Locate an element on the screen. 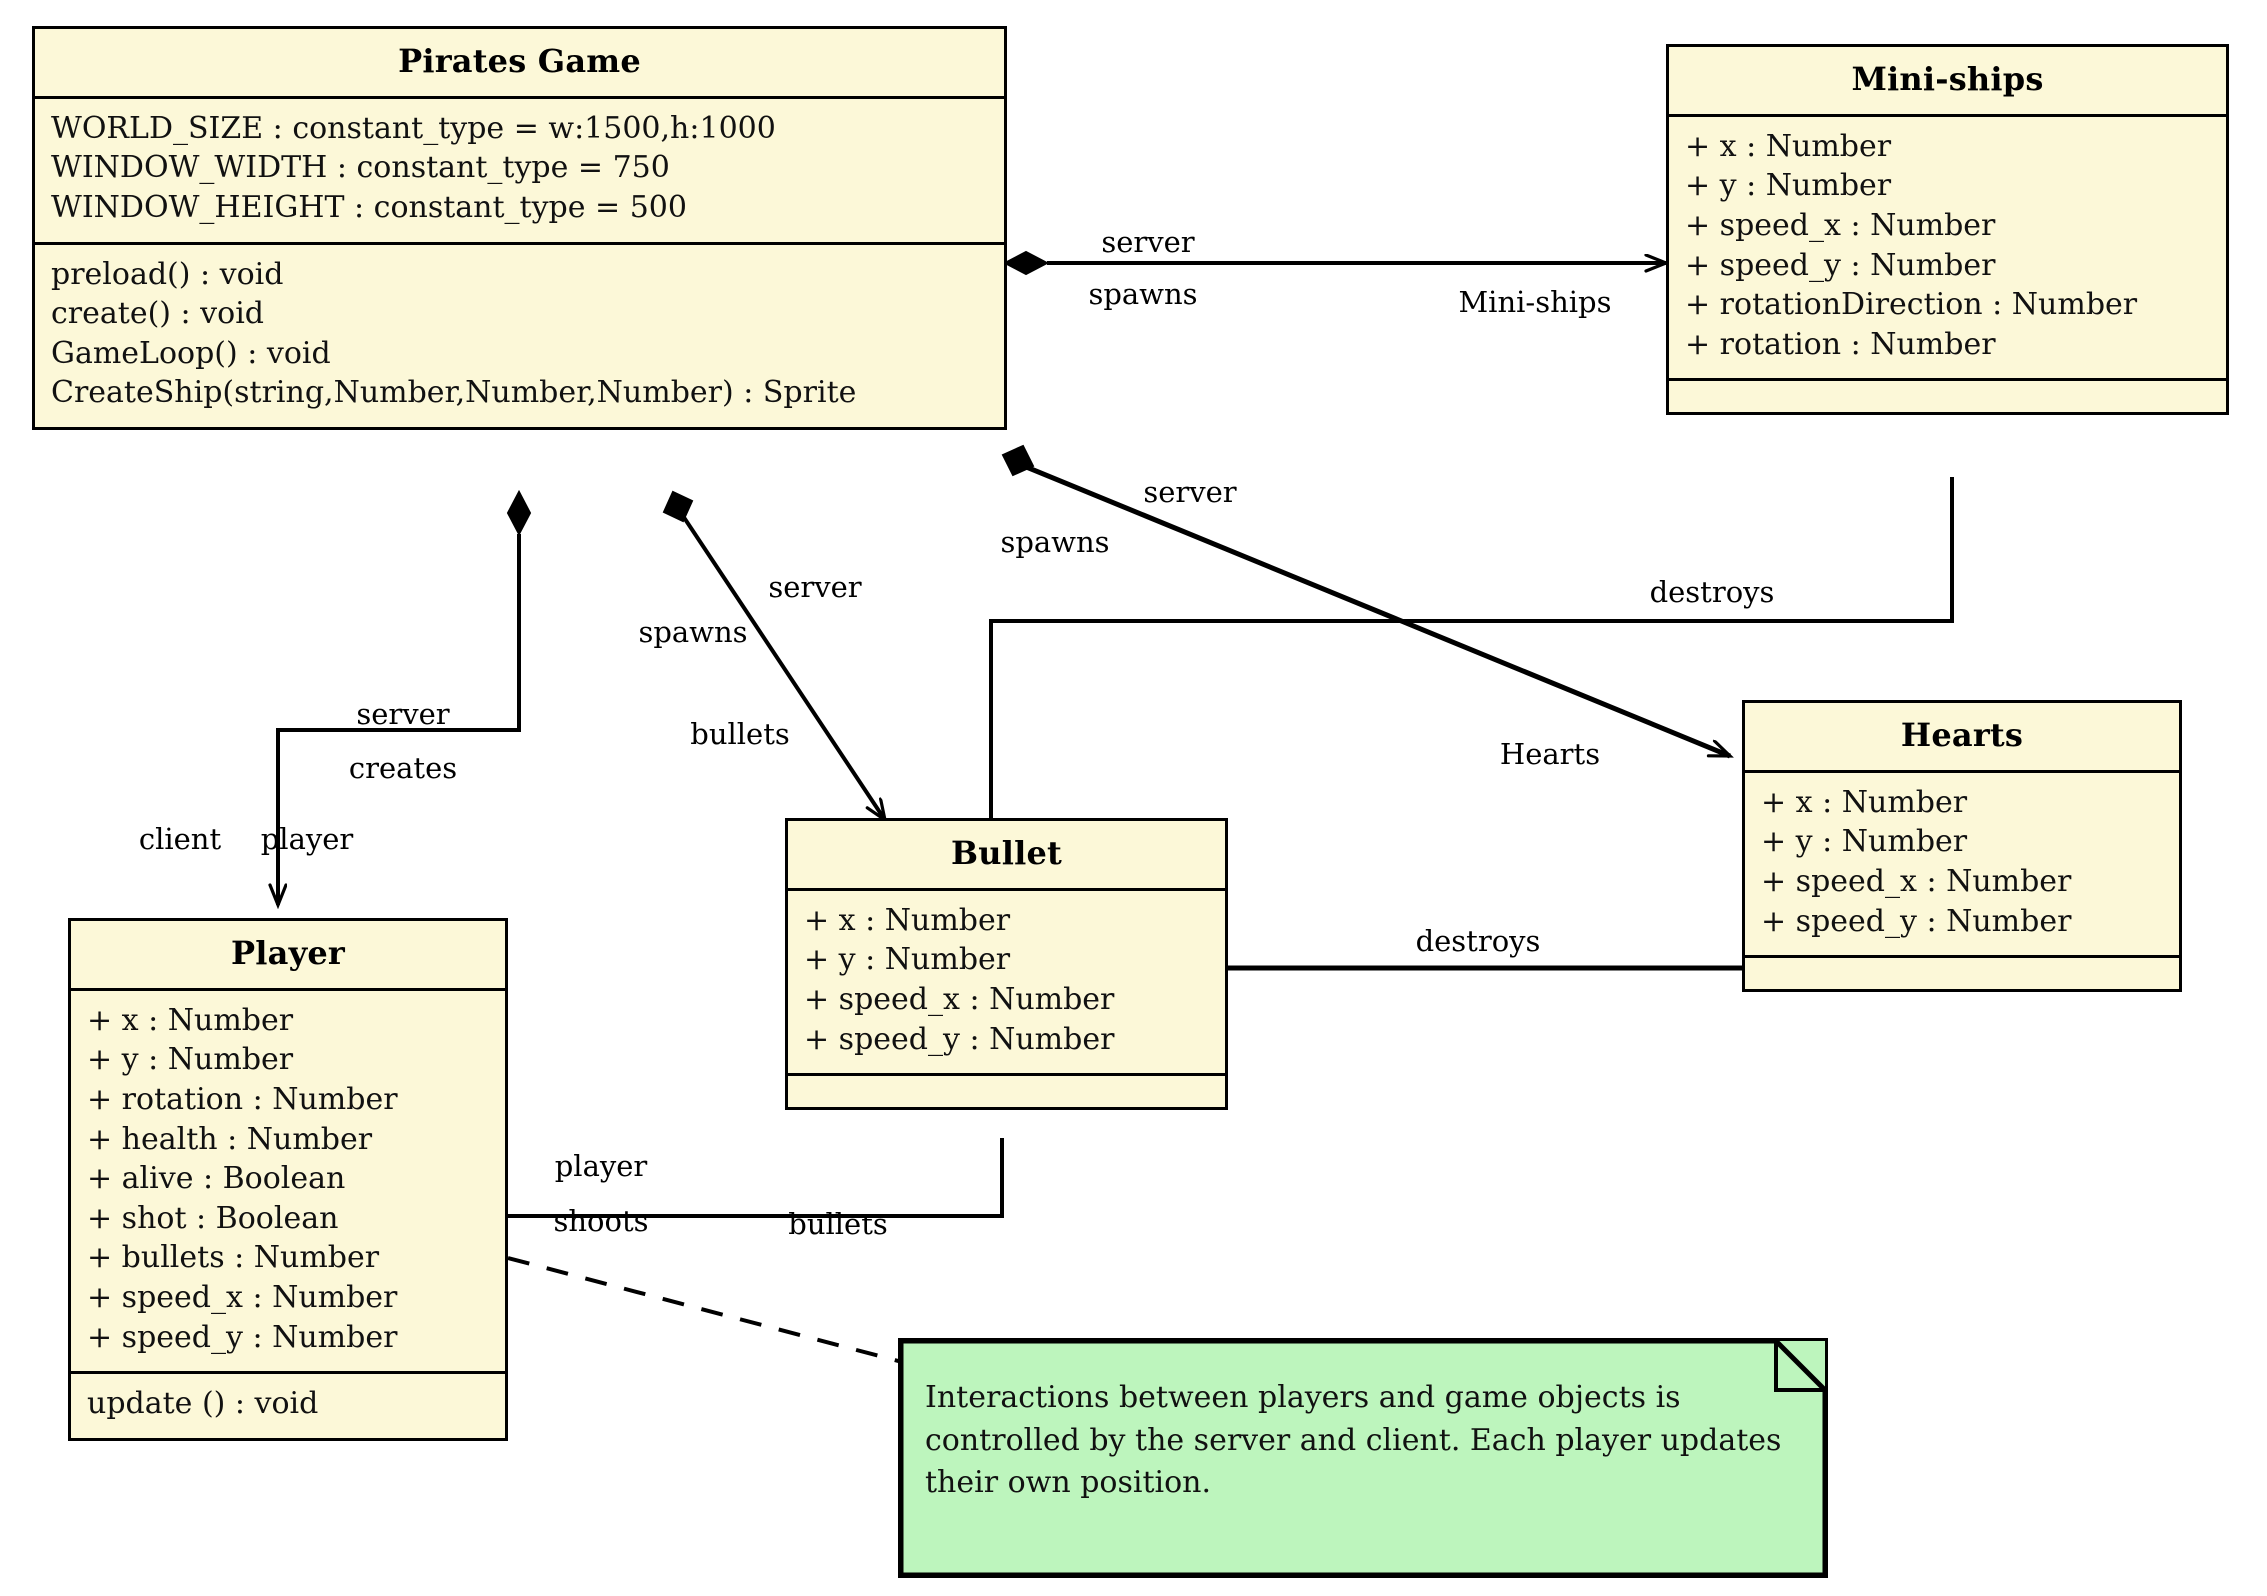 The width and height of the screenshot is (2267, 1596). class-name-player: Player is located at coordinates (288, 953).